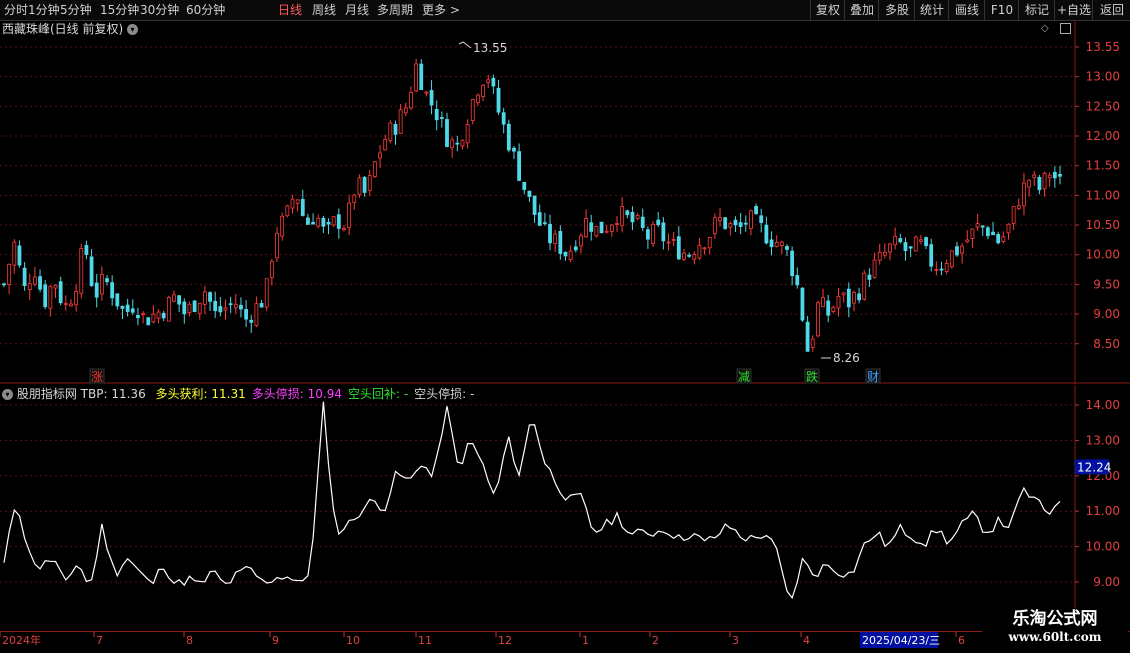 This screenshot has height=653, width=1130. Describe the element at coordinates (1106, 284) in the screenshot. I see `price-axis-label: 9.50` at that location.